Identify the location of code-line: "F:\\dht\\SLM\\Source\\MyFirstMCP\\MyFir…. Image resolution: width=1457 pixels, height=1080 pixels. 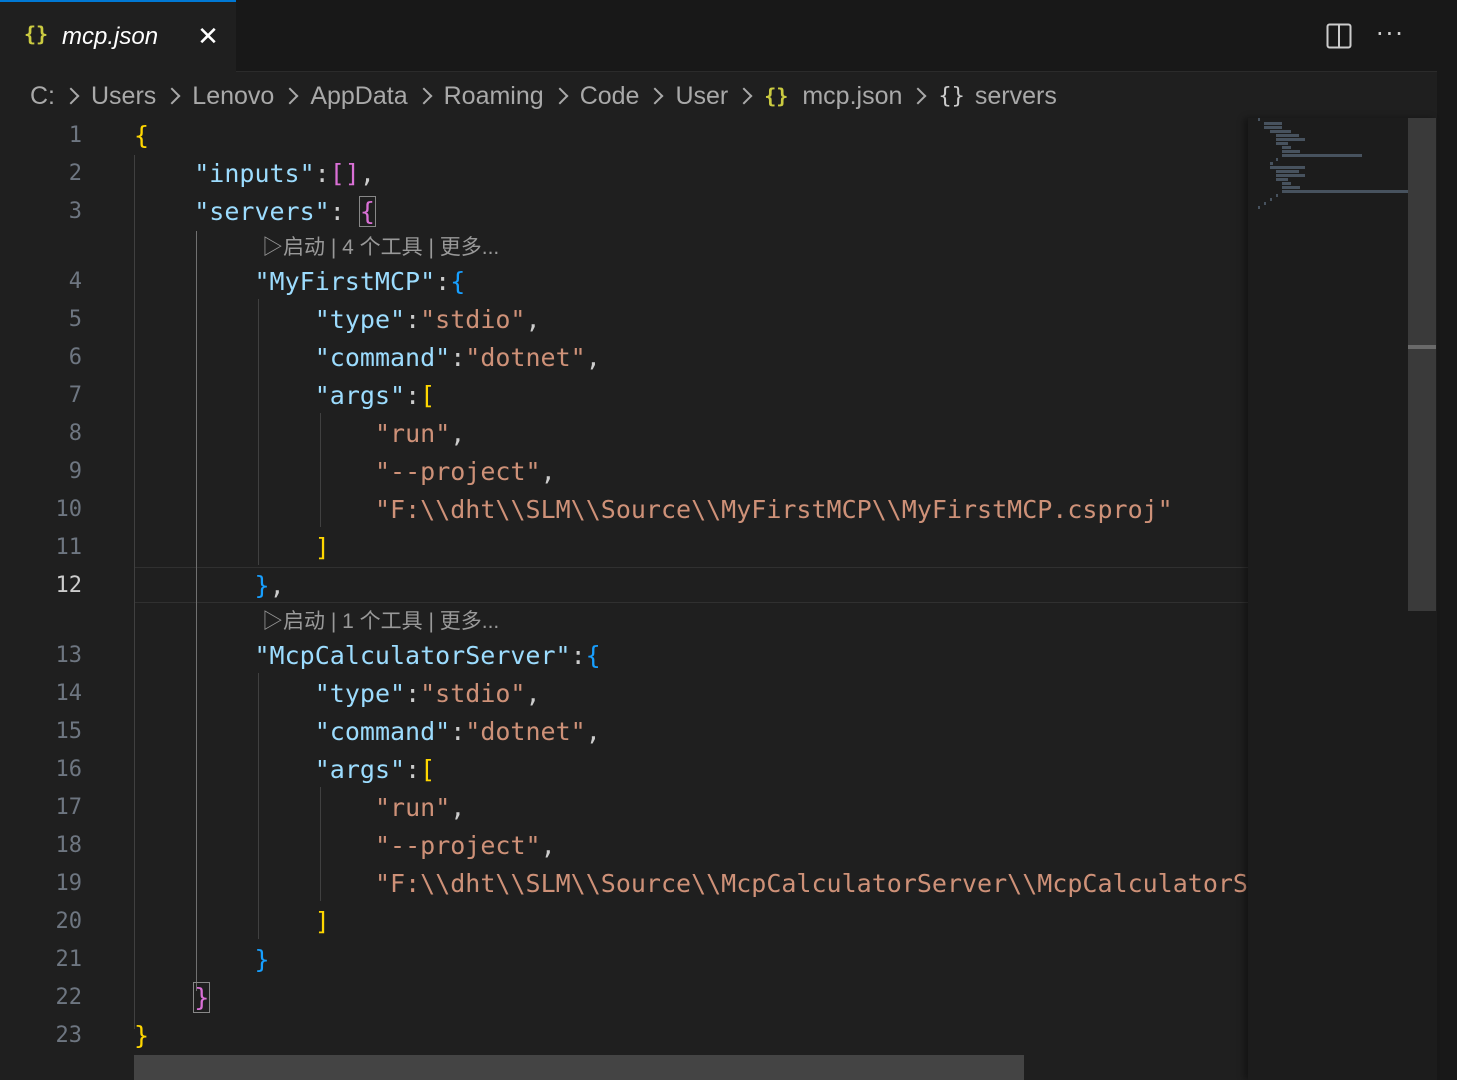
(653, 510).